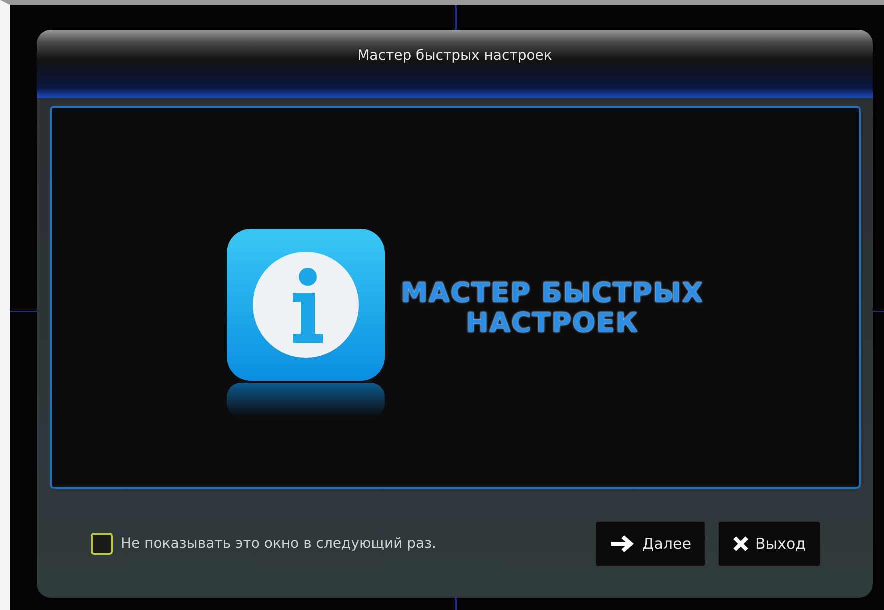 The width and height of the screenshot is (884, 610). I want to click on arrow-right-icon, so click(623, 543).